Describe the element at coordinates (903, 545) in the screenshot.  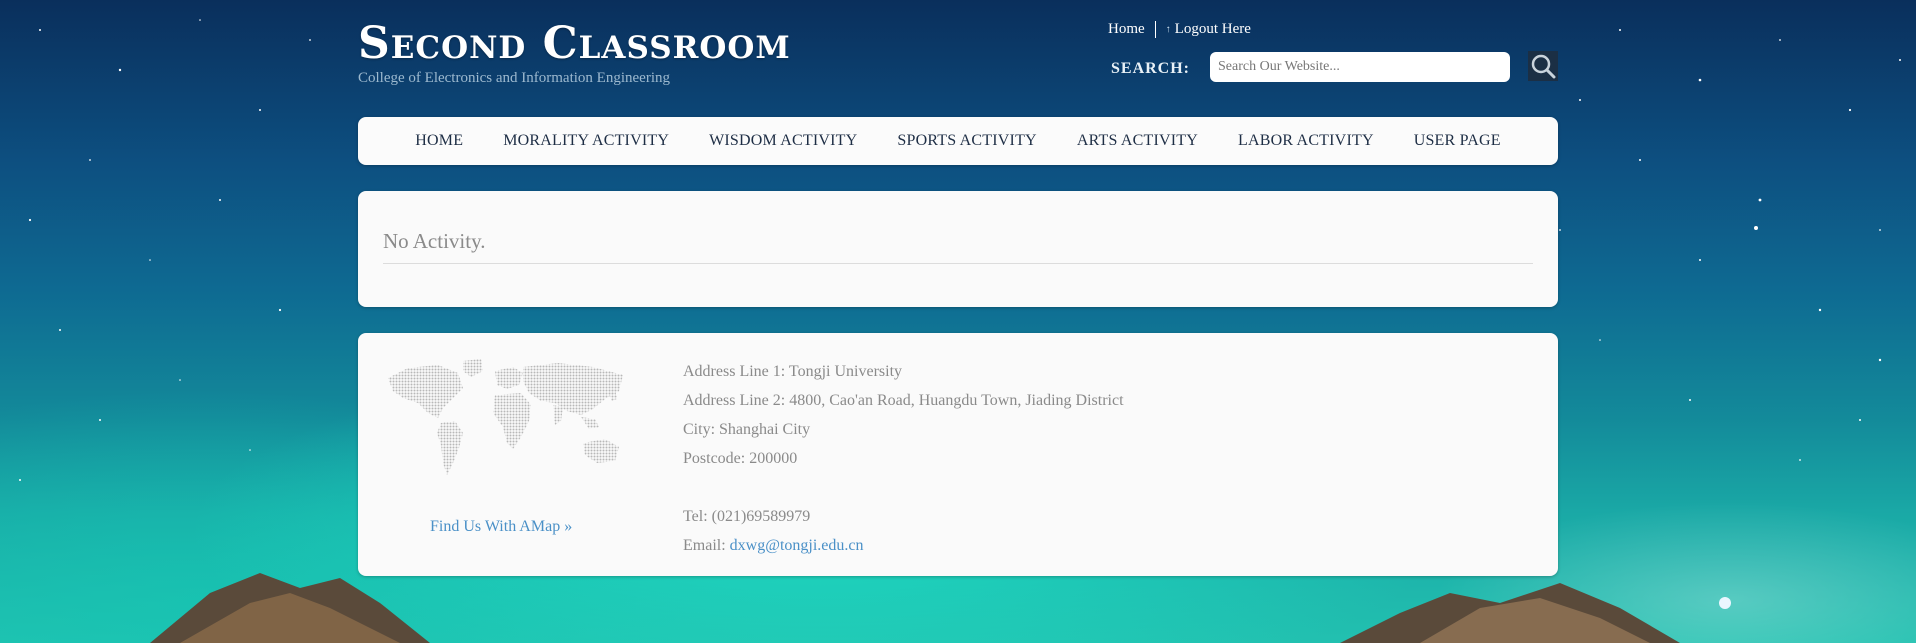
I see `email-row: Email: dxwg@tongji.edu.cn` at that location.